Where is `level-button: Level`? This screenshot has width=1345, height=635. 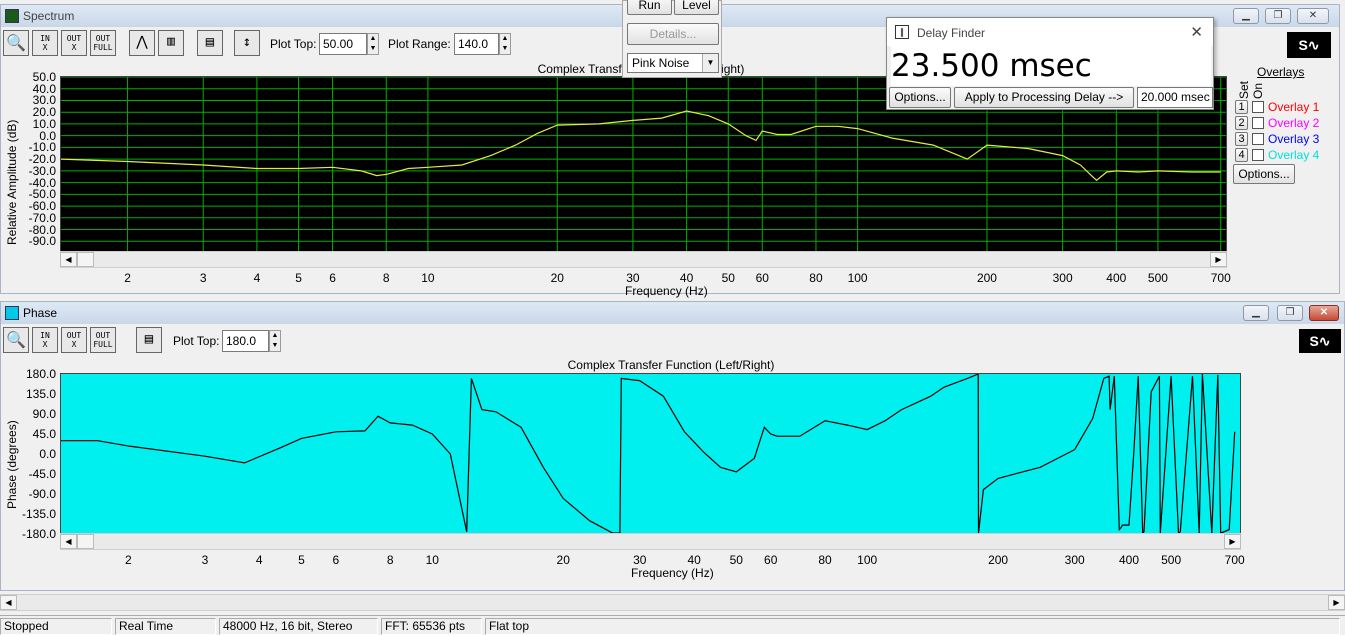 level-button: Level is located at coordinates (696, 7).